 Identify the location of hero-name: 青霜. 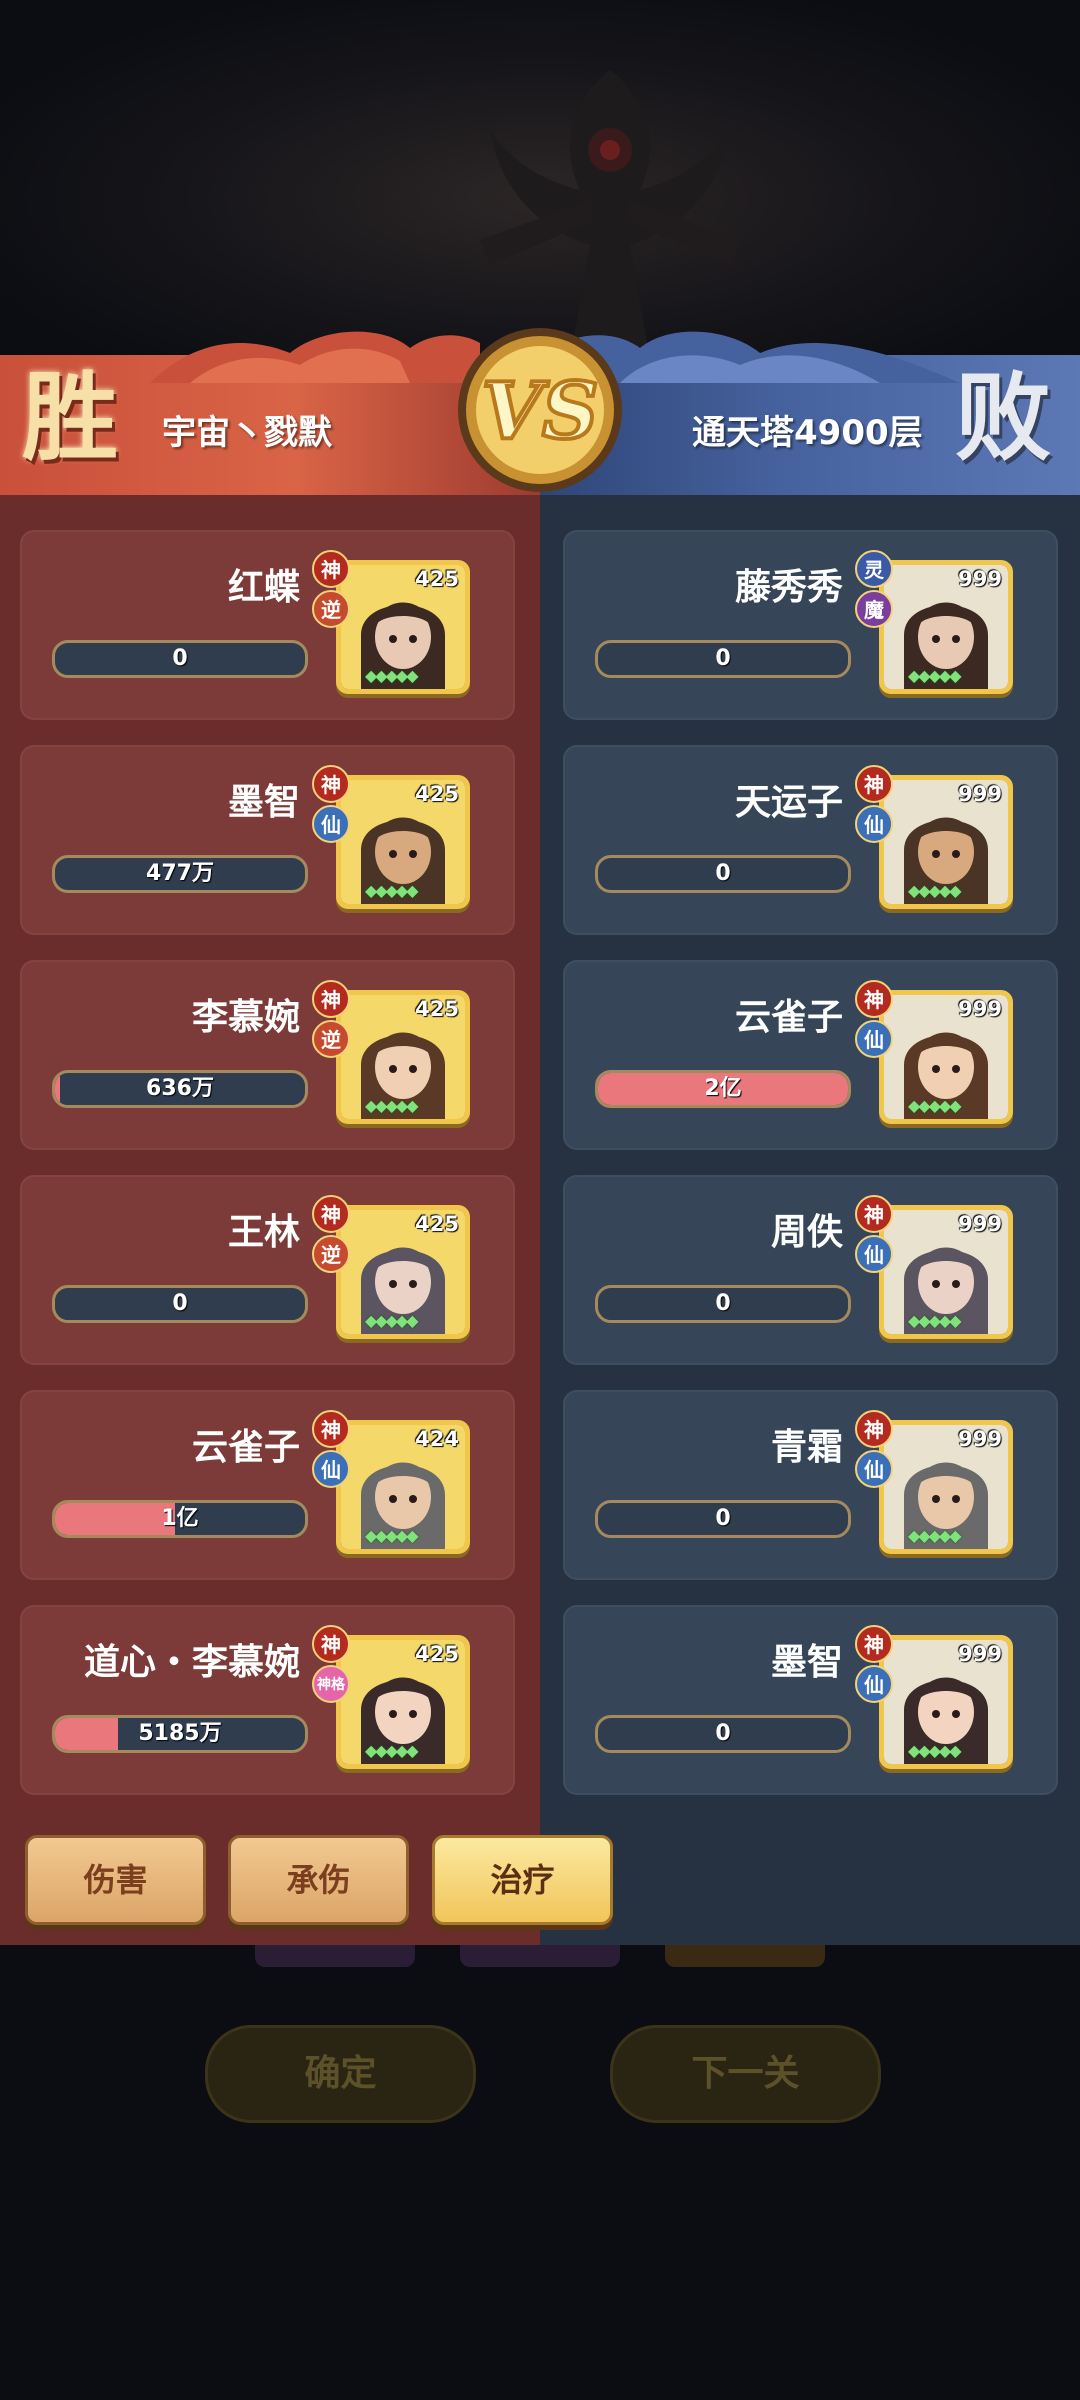
(806, 1447).